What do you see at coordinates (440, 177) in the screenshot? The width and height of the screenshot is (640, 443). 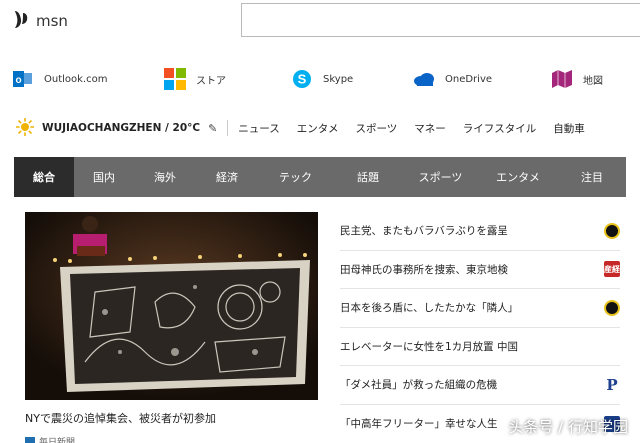 I see `tab-sports: スポーツ` at bounding box center [440, 177].